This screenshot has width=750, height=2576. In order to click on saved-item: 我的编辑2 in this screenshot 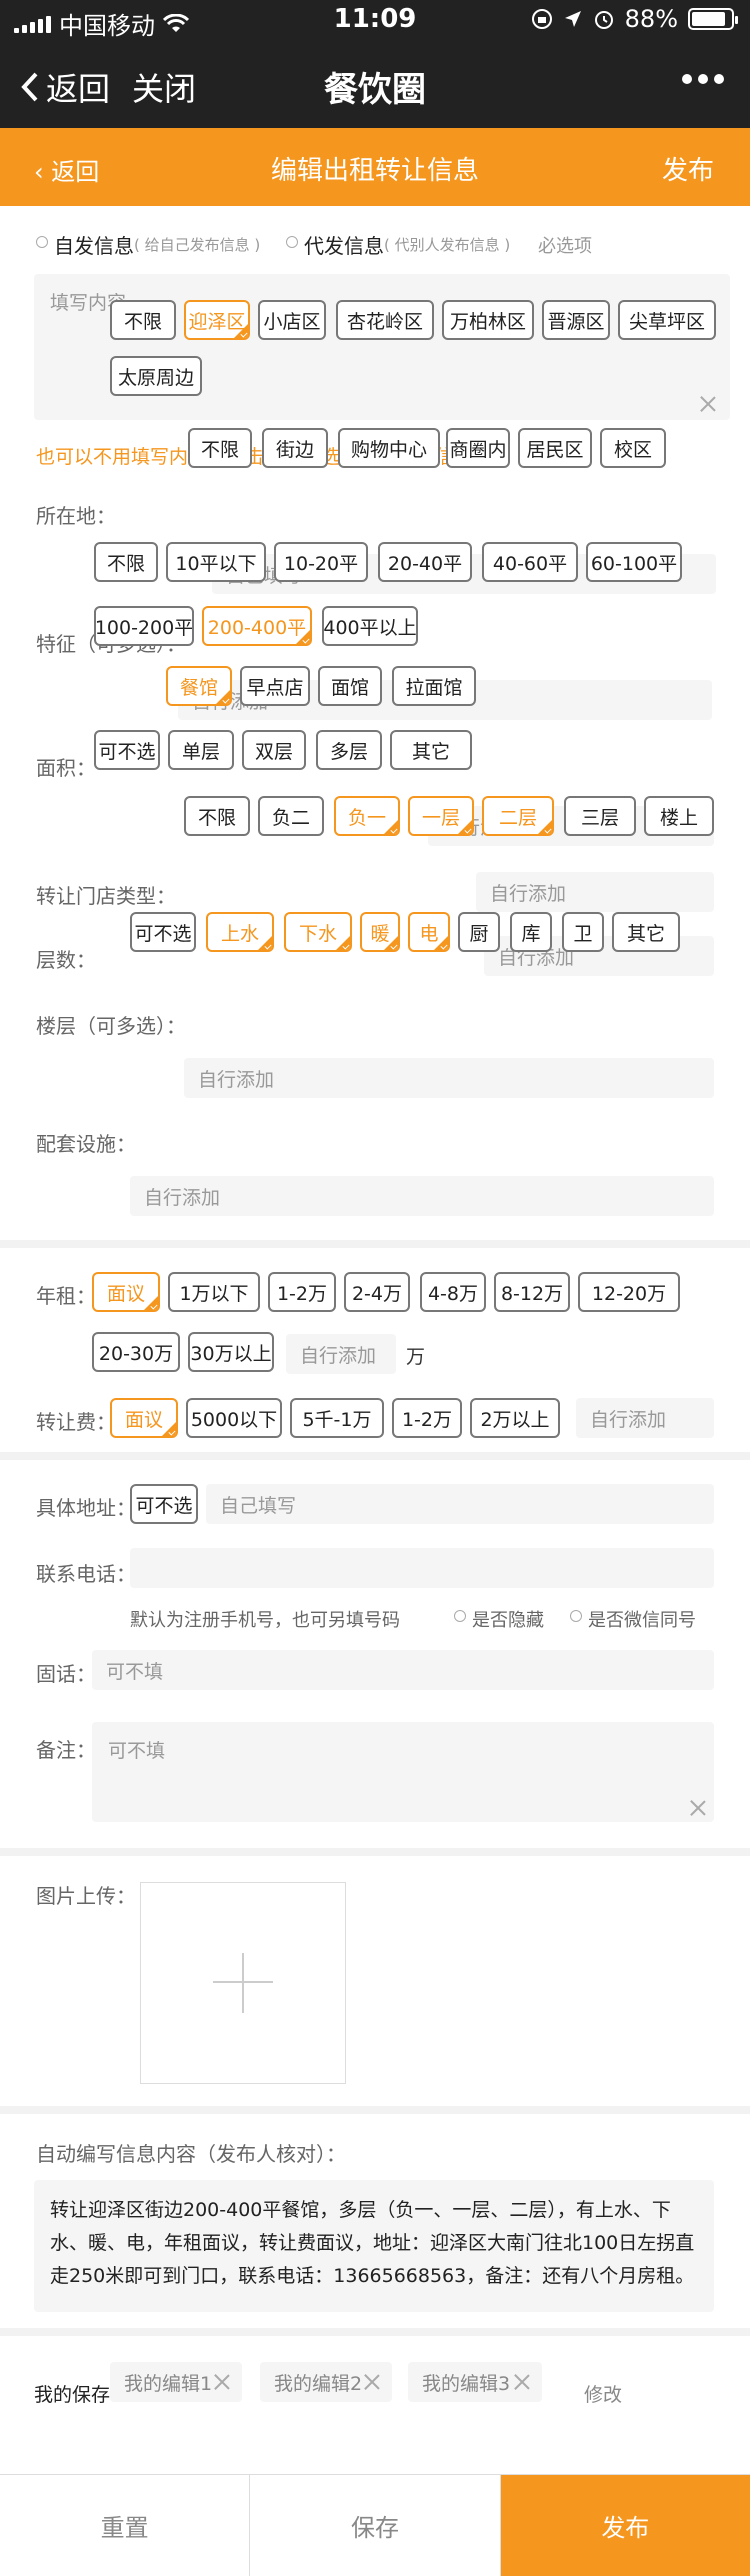, I will do `click(326, 2382)`.